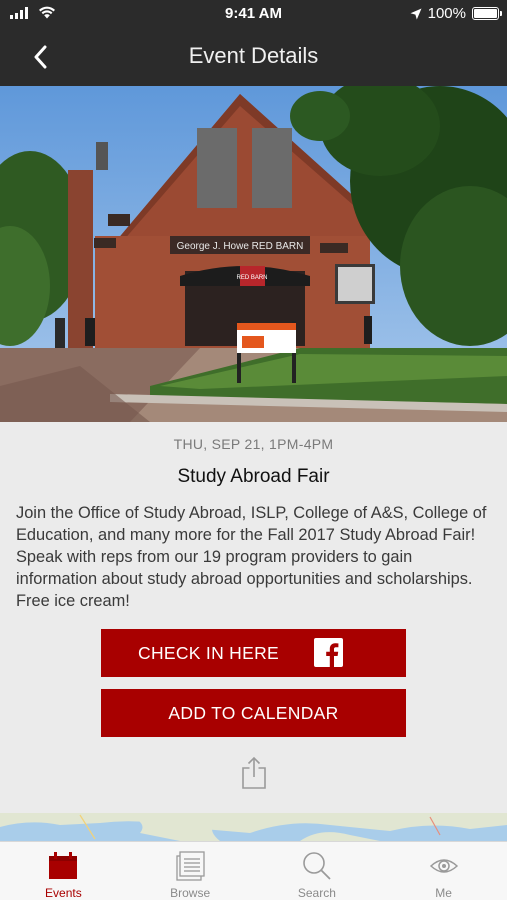  I want to click on add-to-calendar-label: ADD TO CALENDAR, so click(253, 712).